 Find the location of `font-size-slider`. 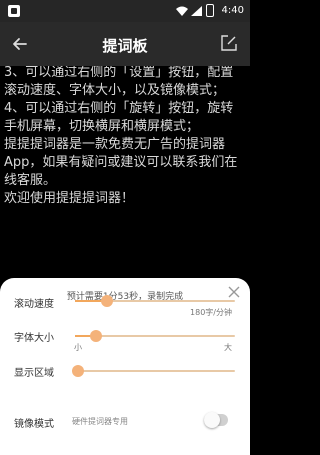

font-size-slider is located at coordinates (155, 336).